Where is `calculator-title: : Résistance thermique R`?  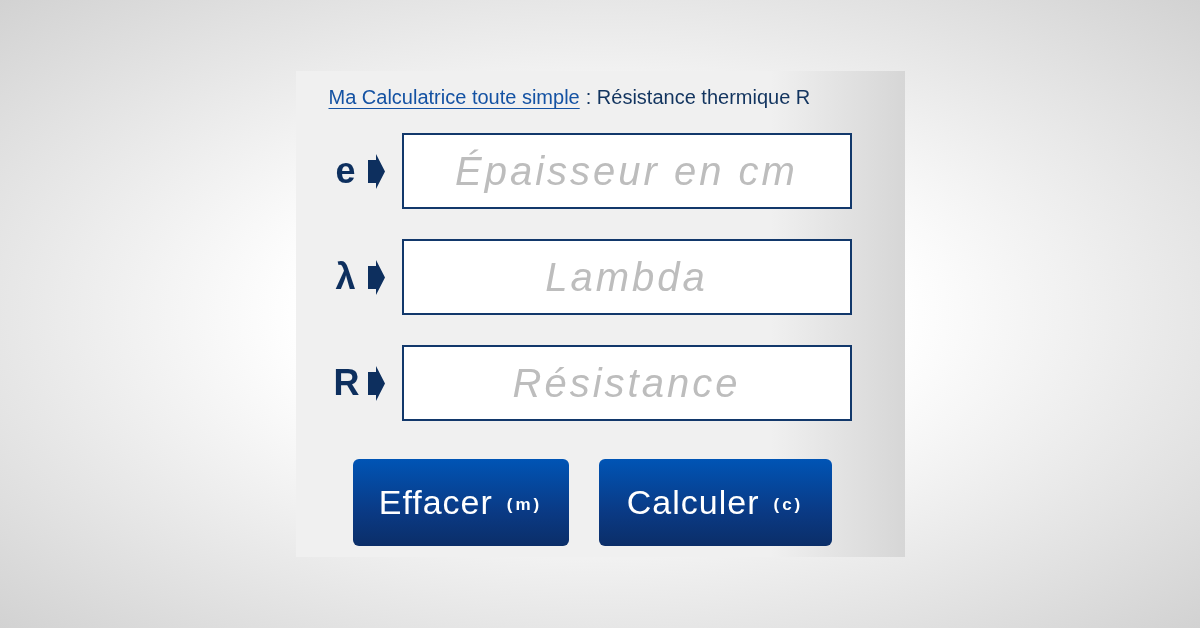
calculator-title: : Résistance thermique R is located at coordinates (698, 97).